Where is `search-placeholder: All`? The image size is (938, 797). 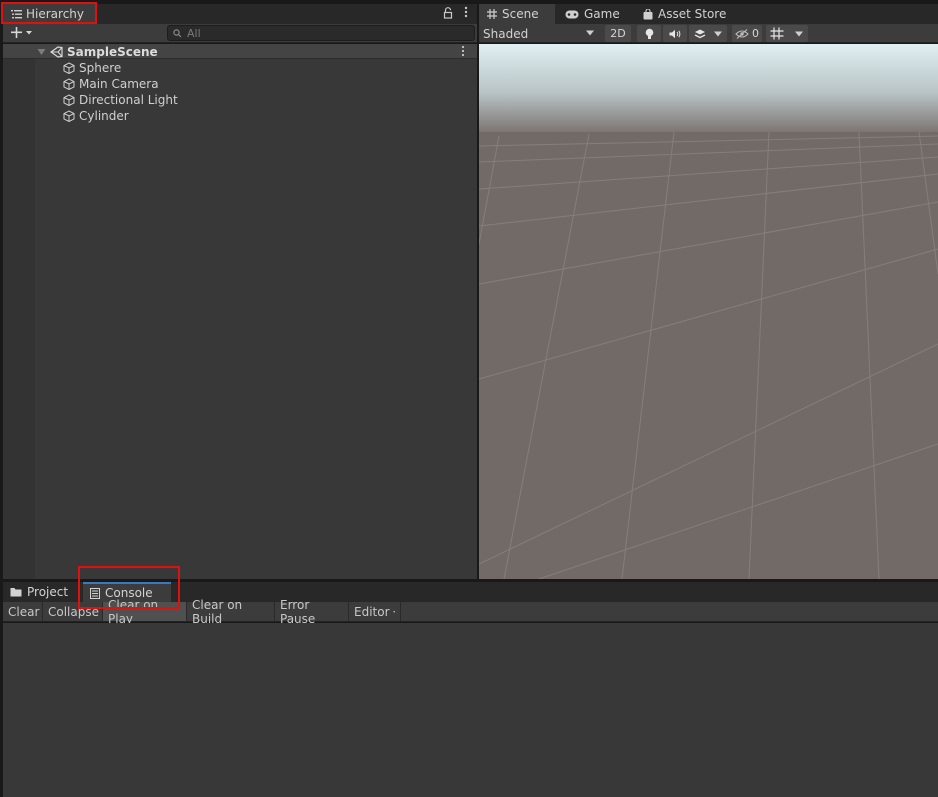
search-placeholder: All is located at coordinates (194, 33).